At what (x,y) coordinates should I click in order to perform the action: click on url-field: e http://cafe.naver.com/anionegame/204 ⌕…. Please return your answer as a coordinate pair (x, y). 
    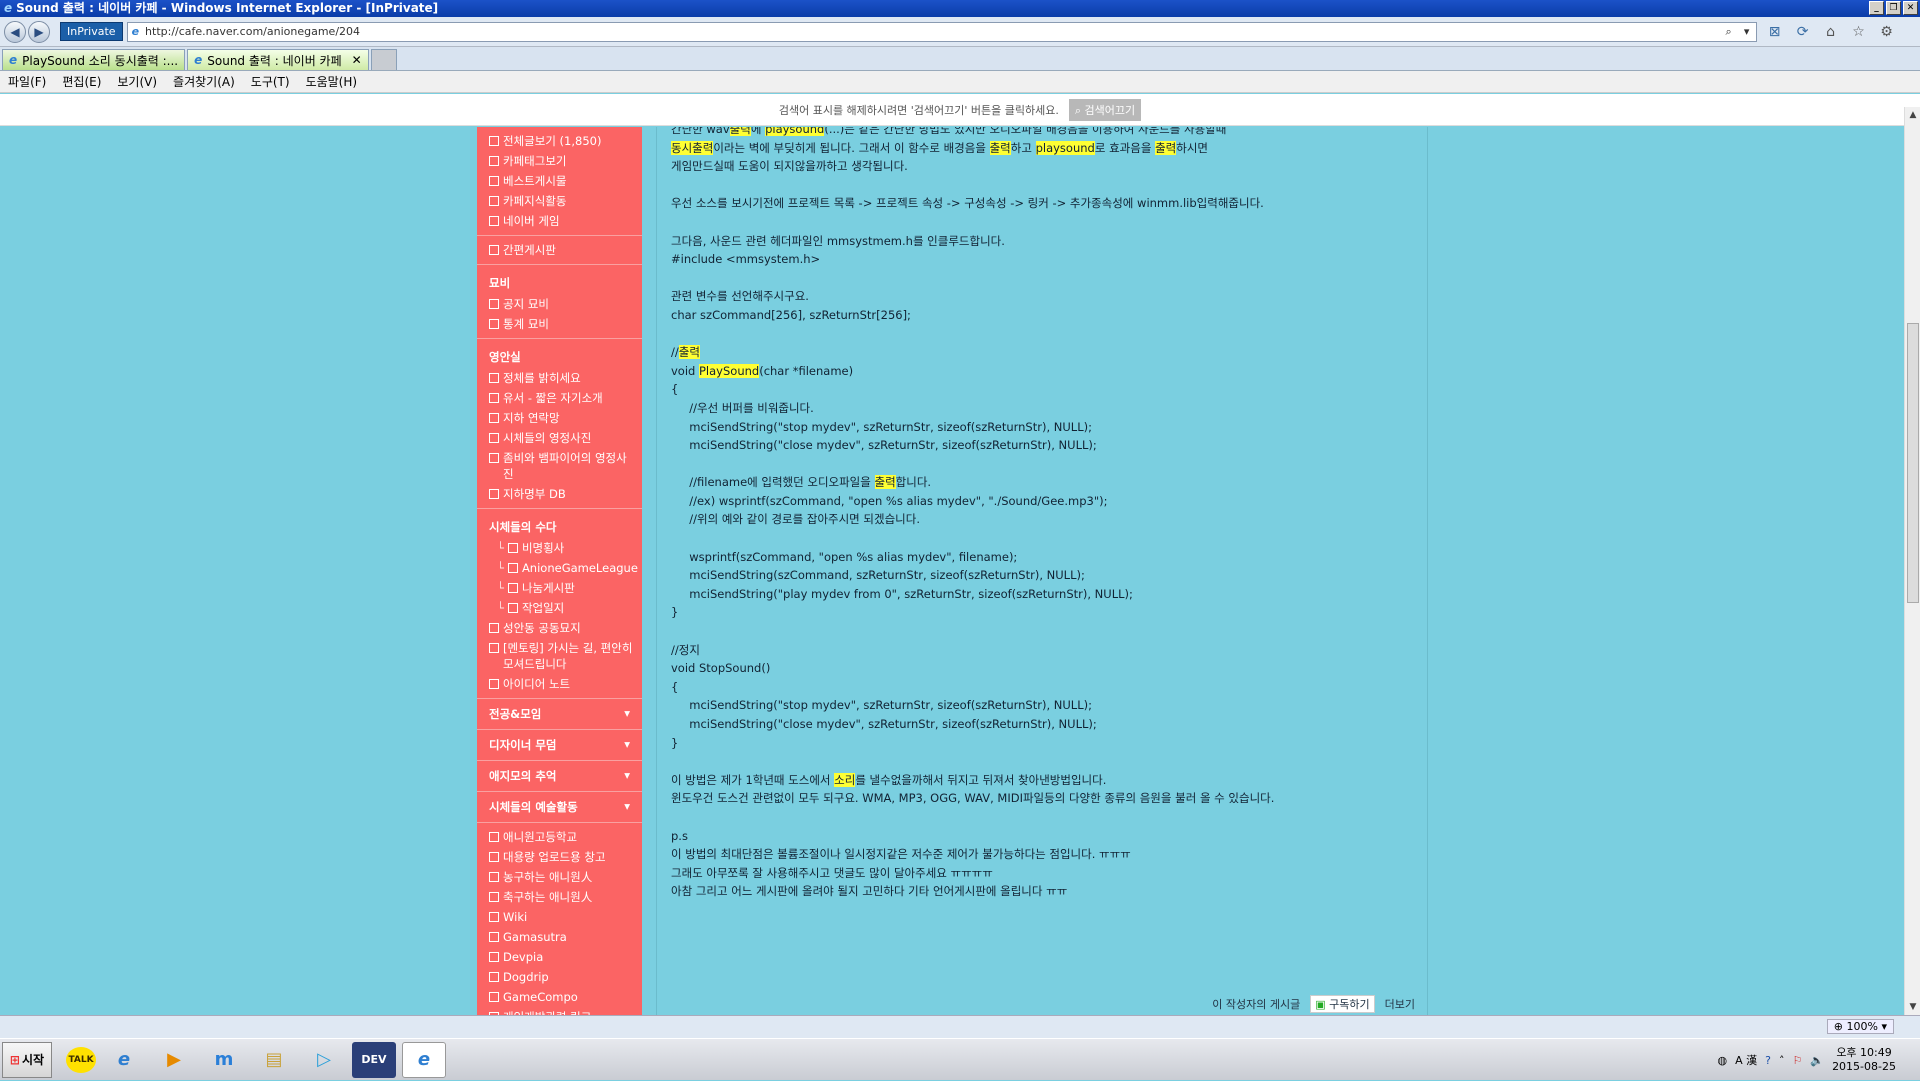
    Looking at the image, I should click on (942, 32).